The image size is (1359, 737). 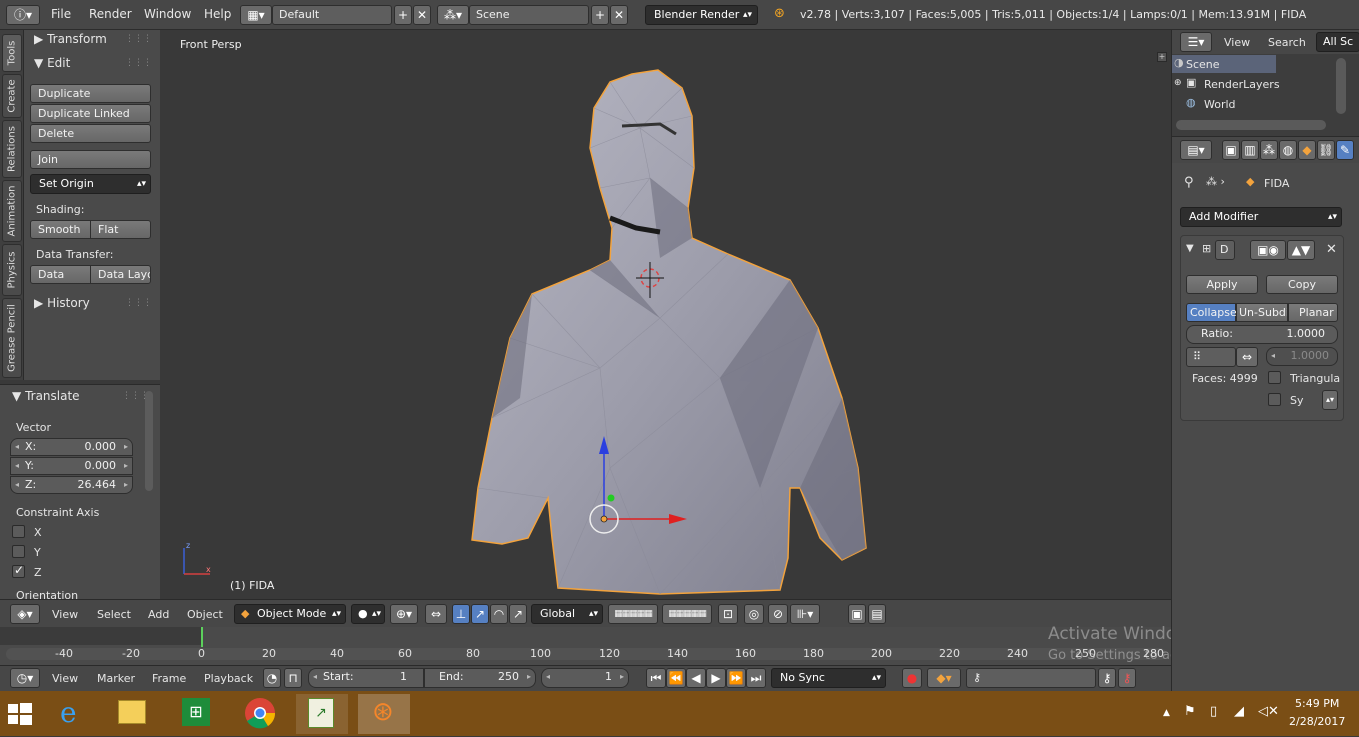 I want to click on proportional-edit-button: ◎, so click(x=754, y=614).